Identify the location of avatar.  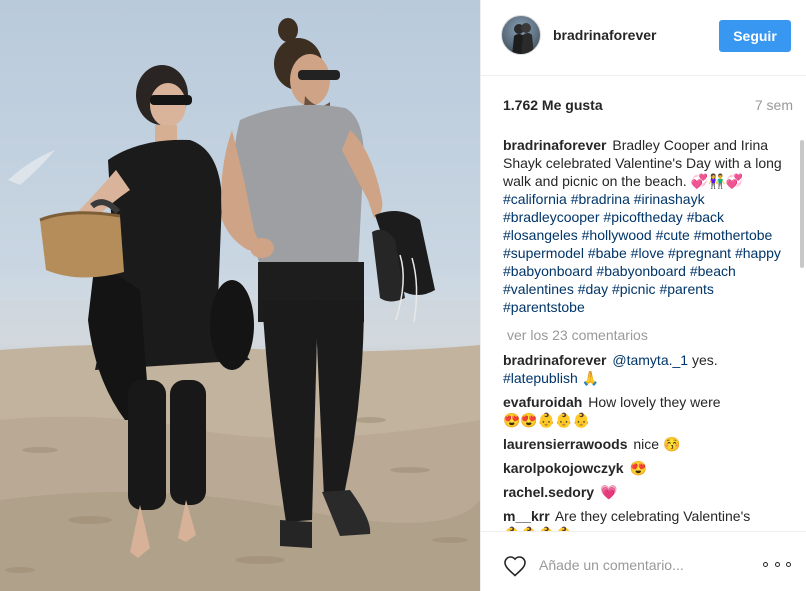
(521, 35).